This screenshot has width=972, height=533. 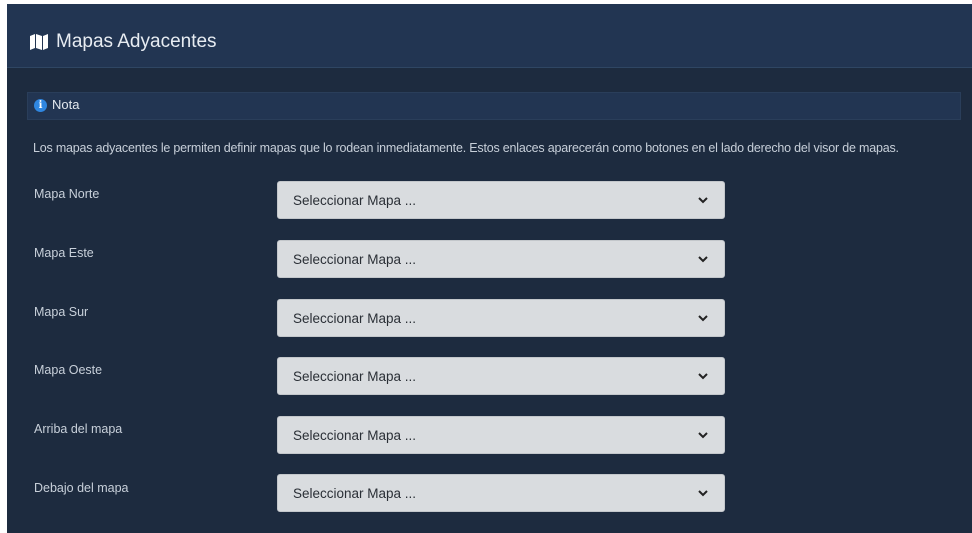 I want to click on label-mapa-oeste: Mapa Oeste, so click(x=68, y=370).